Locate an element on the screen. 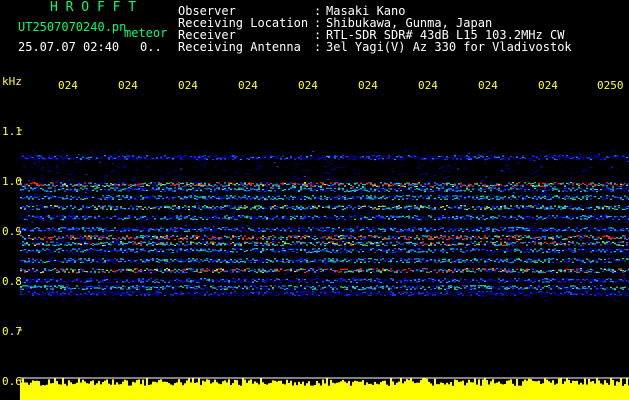 This screenshot has height=400, width=629. image-filename: UT2507070240.pn is located at coordinates (72, 27).